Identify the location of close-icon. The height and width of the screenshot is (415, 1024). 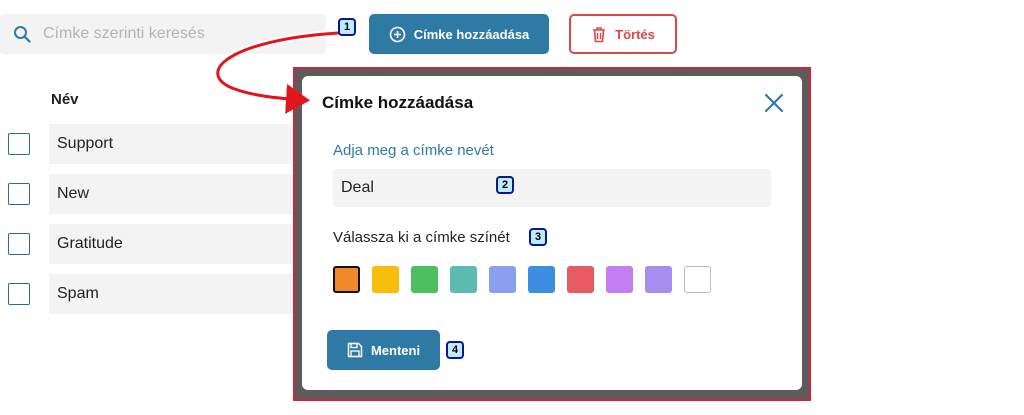
(774, 103).